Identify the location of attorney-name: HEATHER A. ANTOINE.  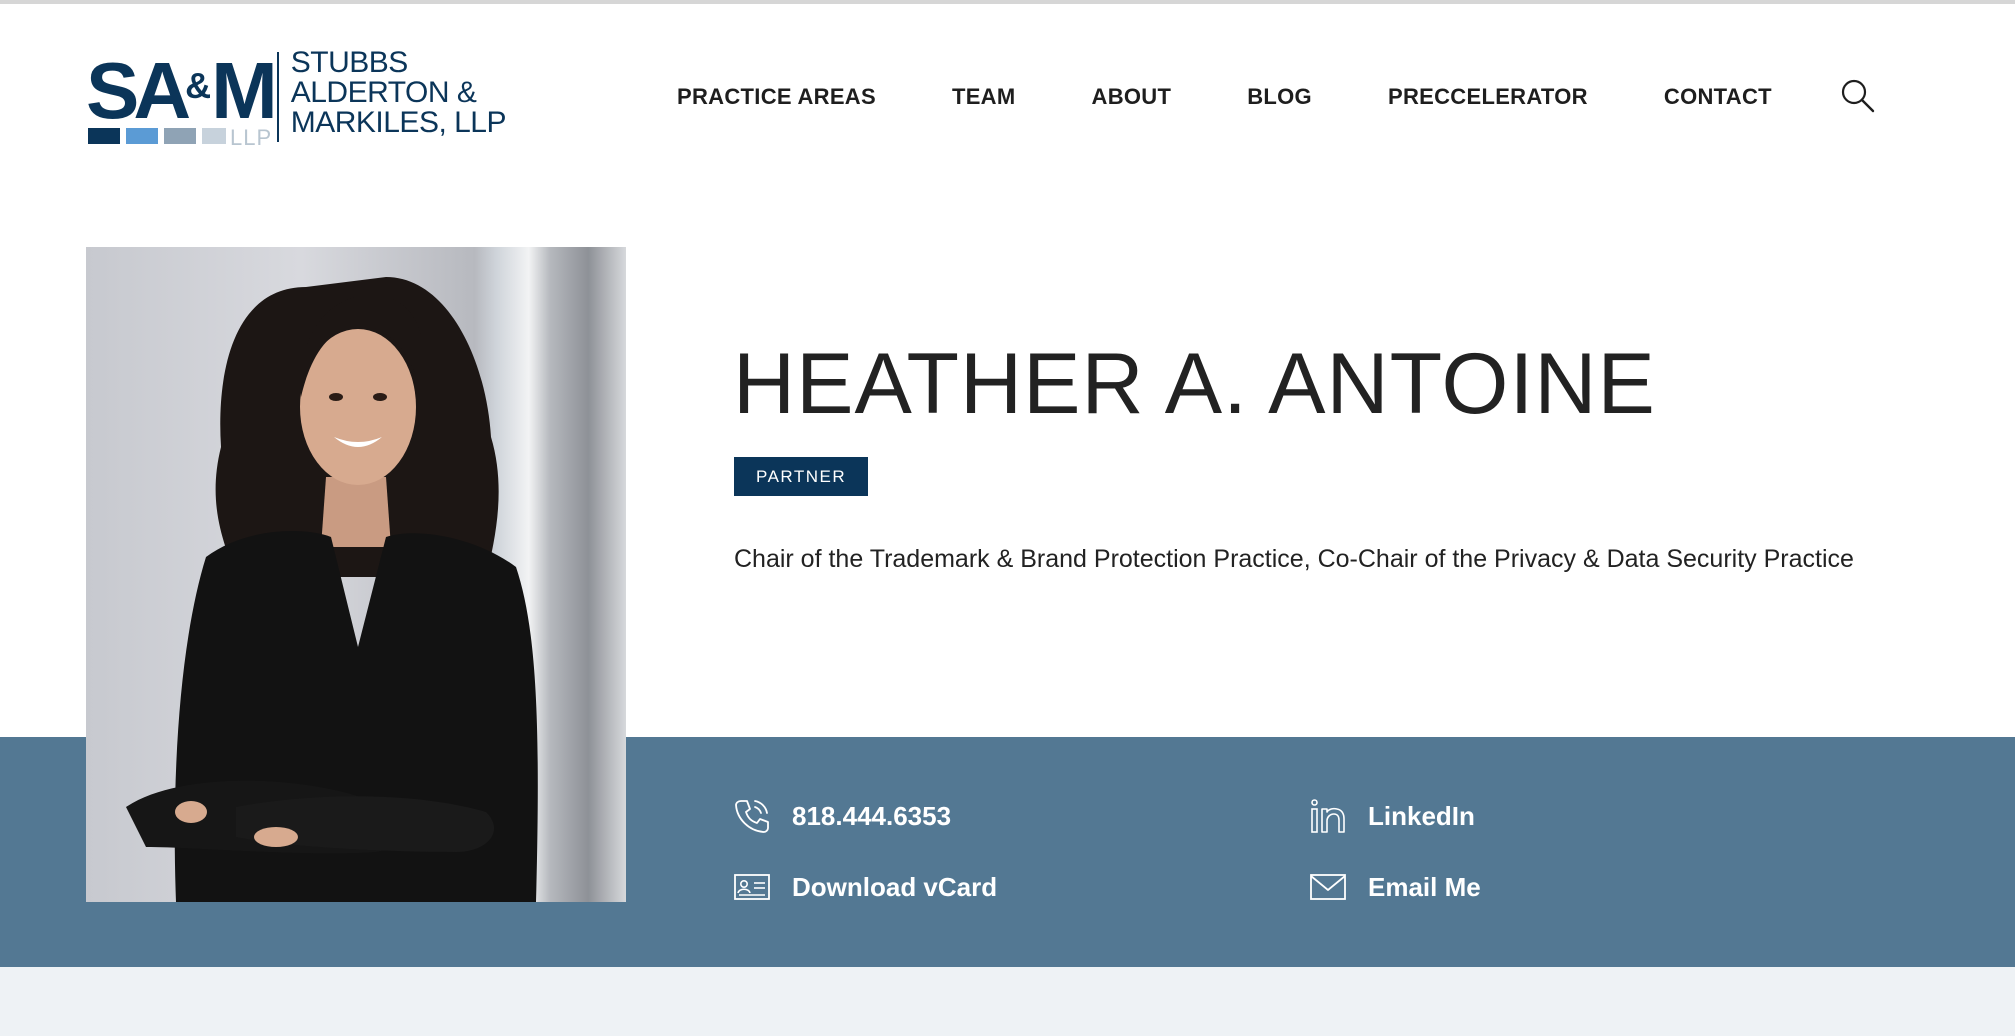
(1194, 384).